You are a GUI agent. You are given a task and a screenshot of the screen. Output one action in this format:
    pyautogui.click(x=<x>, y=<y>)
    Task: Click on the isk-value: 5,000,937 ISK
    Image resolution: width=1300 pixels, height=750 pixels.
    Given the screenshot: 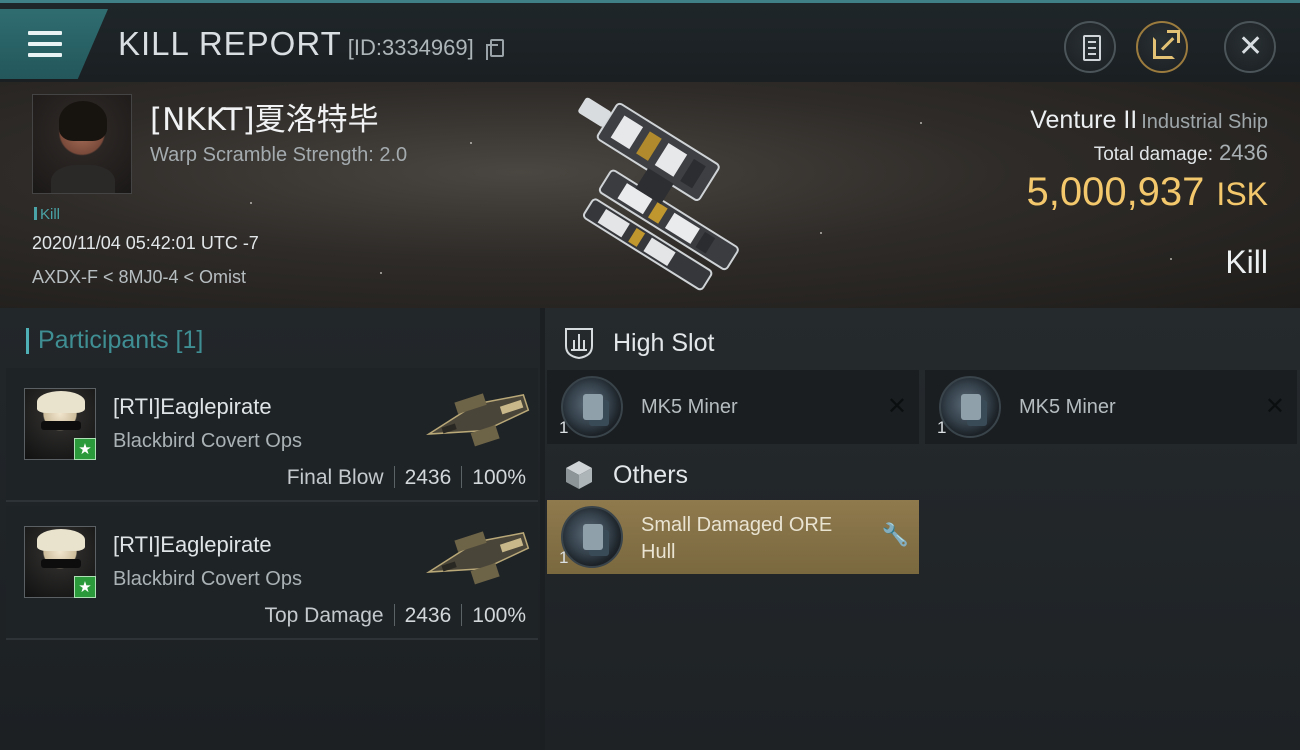 What is the action you would take?
    pyautogui.click(x=1147, y=192)
    